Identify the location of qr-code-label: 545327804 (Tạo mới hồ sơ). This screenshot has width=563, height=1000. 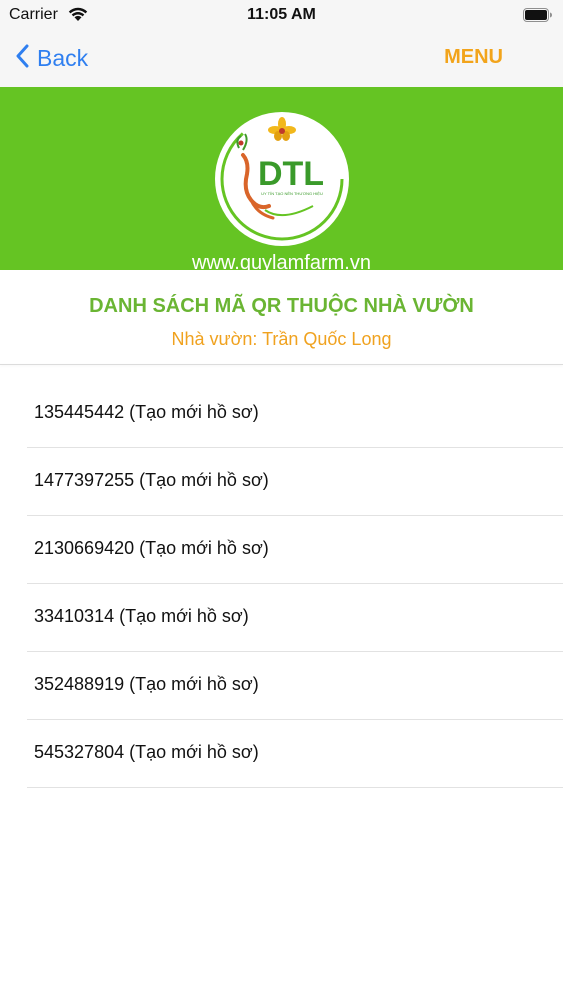
(146, 752).